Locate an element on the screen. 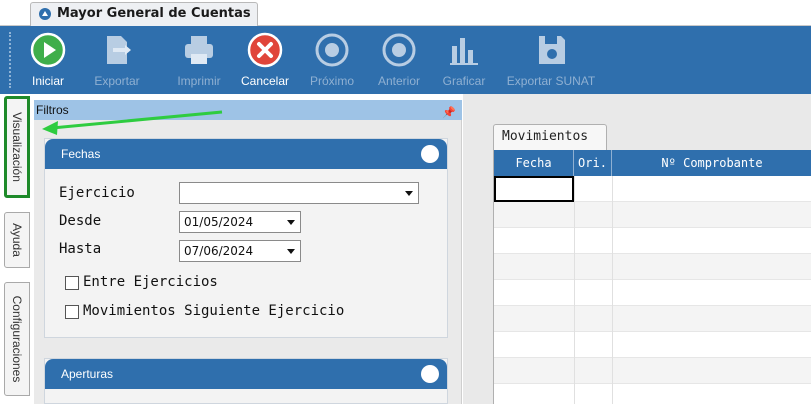 The image size is (811, 404). column-header-ori-label: Ori. is located at coordinates (592, 163).